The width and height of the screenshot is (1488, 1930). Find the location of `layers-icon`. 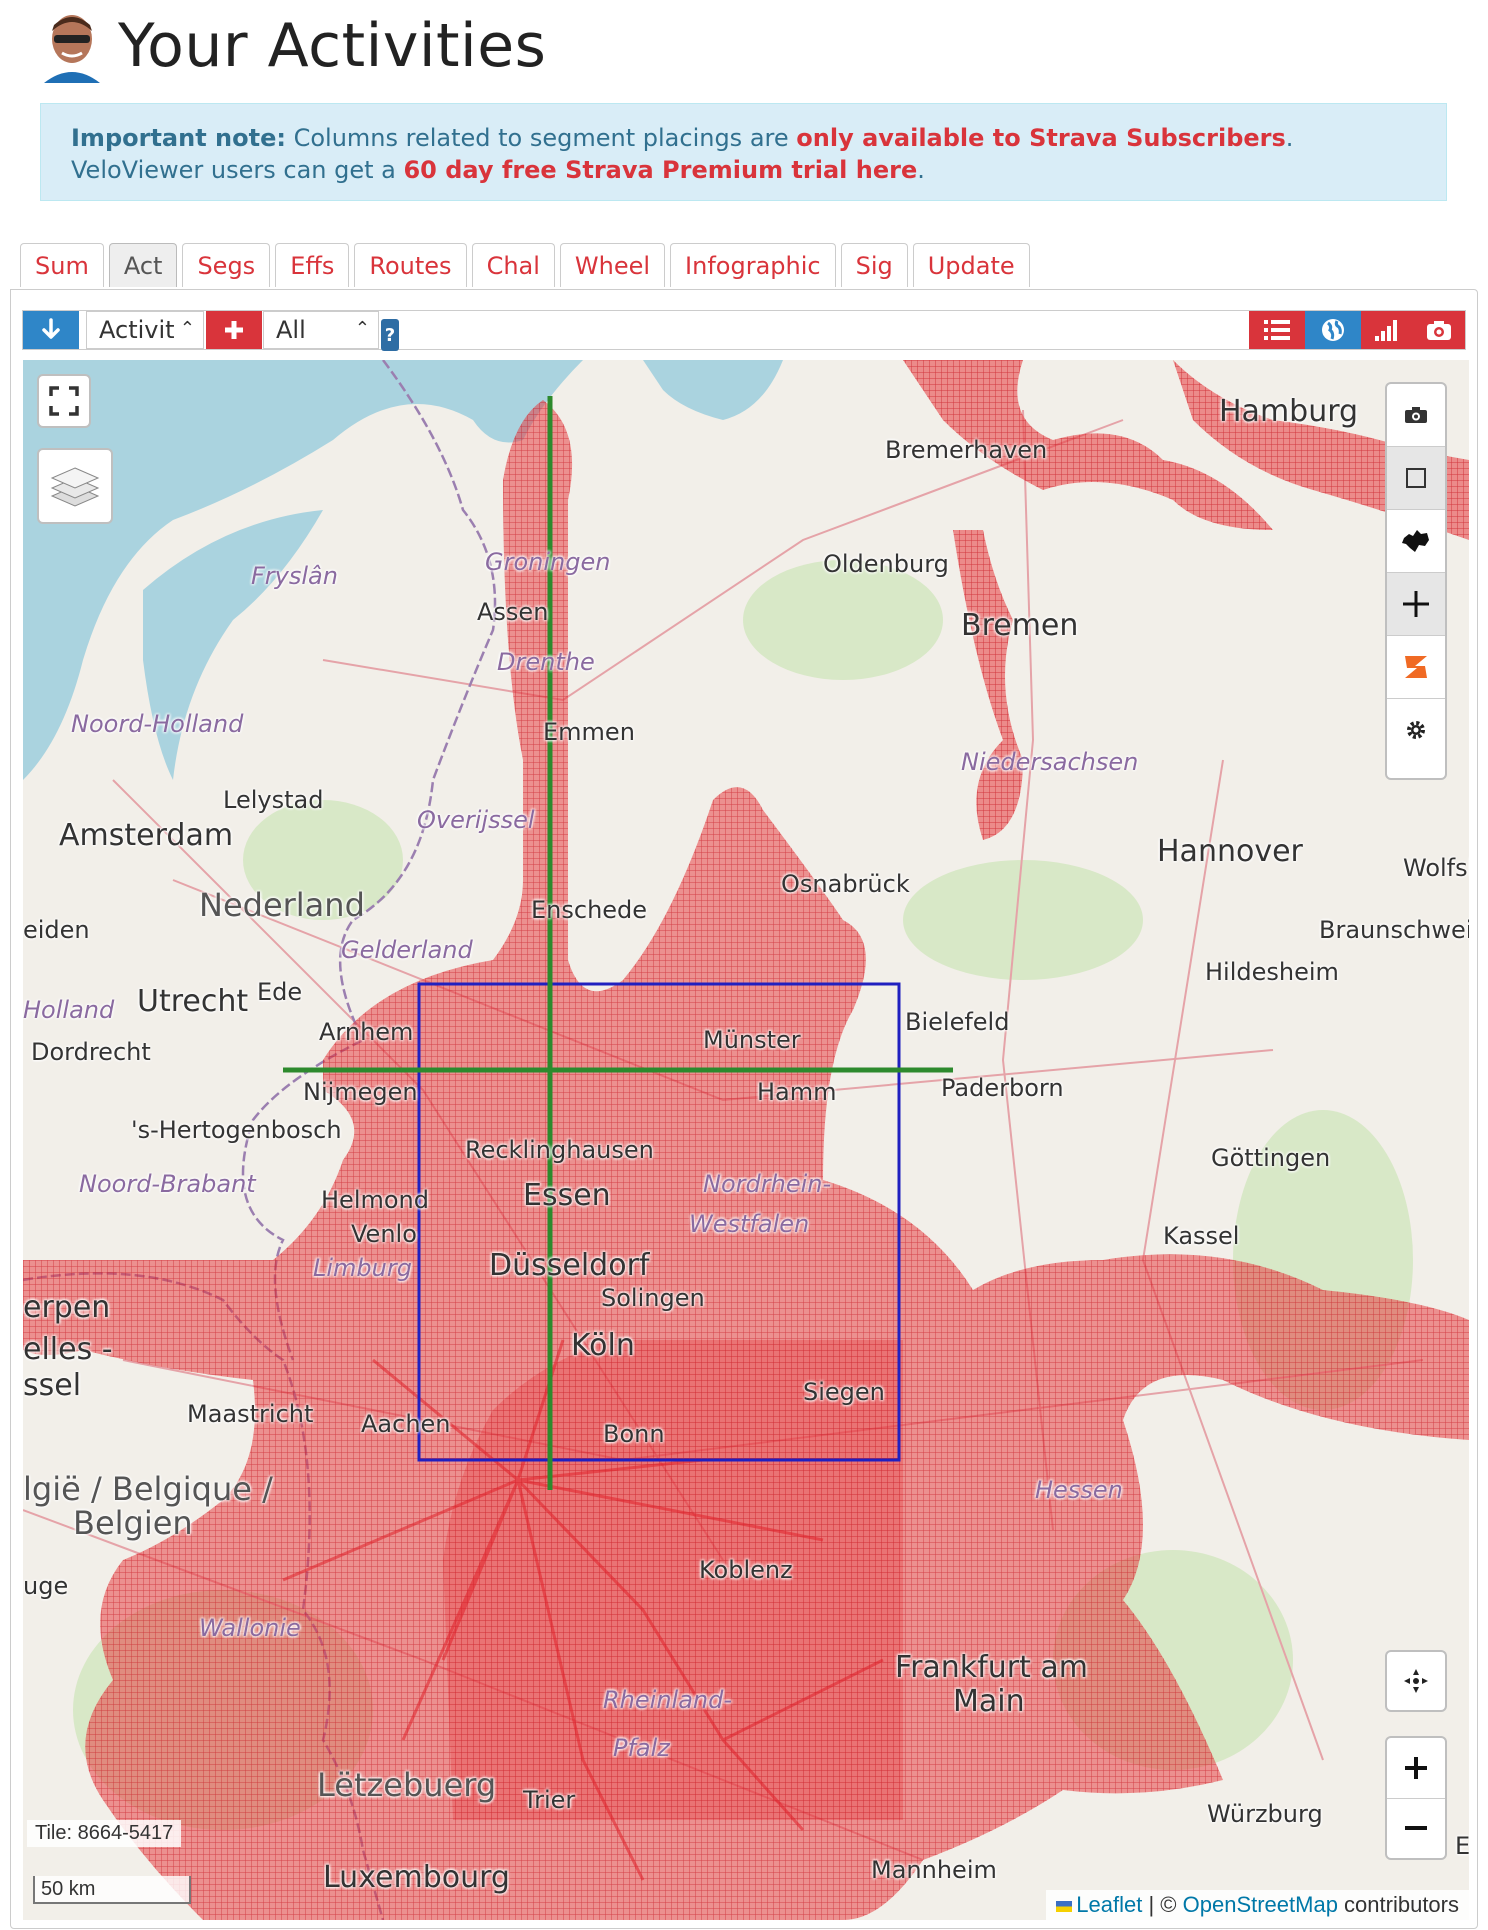

layers-icon is located at coordinates (75, 487).